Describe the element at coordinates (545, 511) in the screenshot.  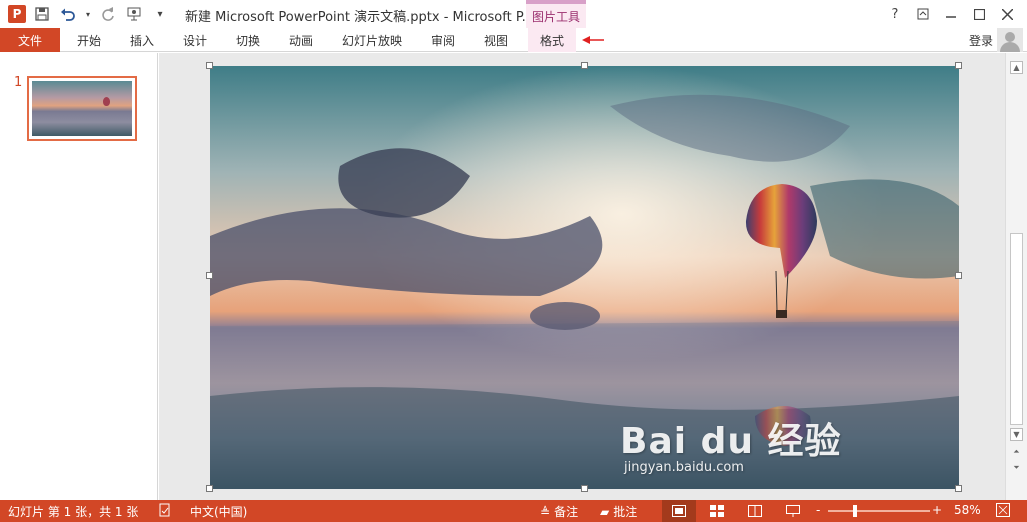
I see `notes-icon: ≜` at that location.